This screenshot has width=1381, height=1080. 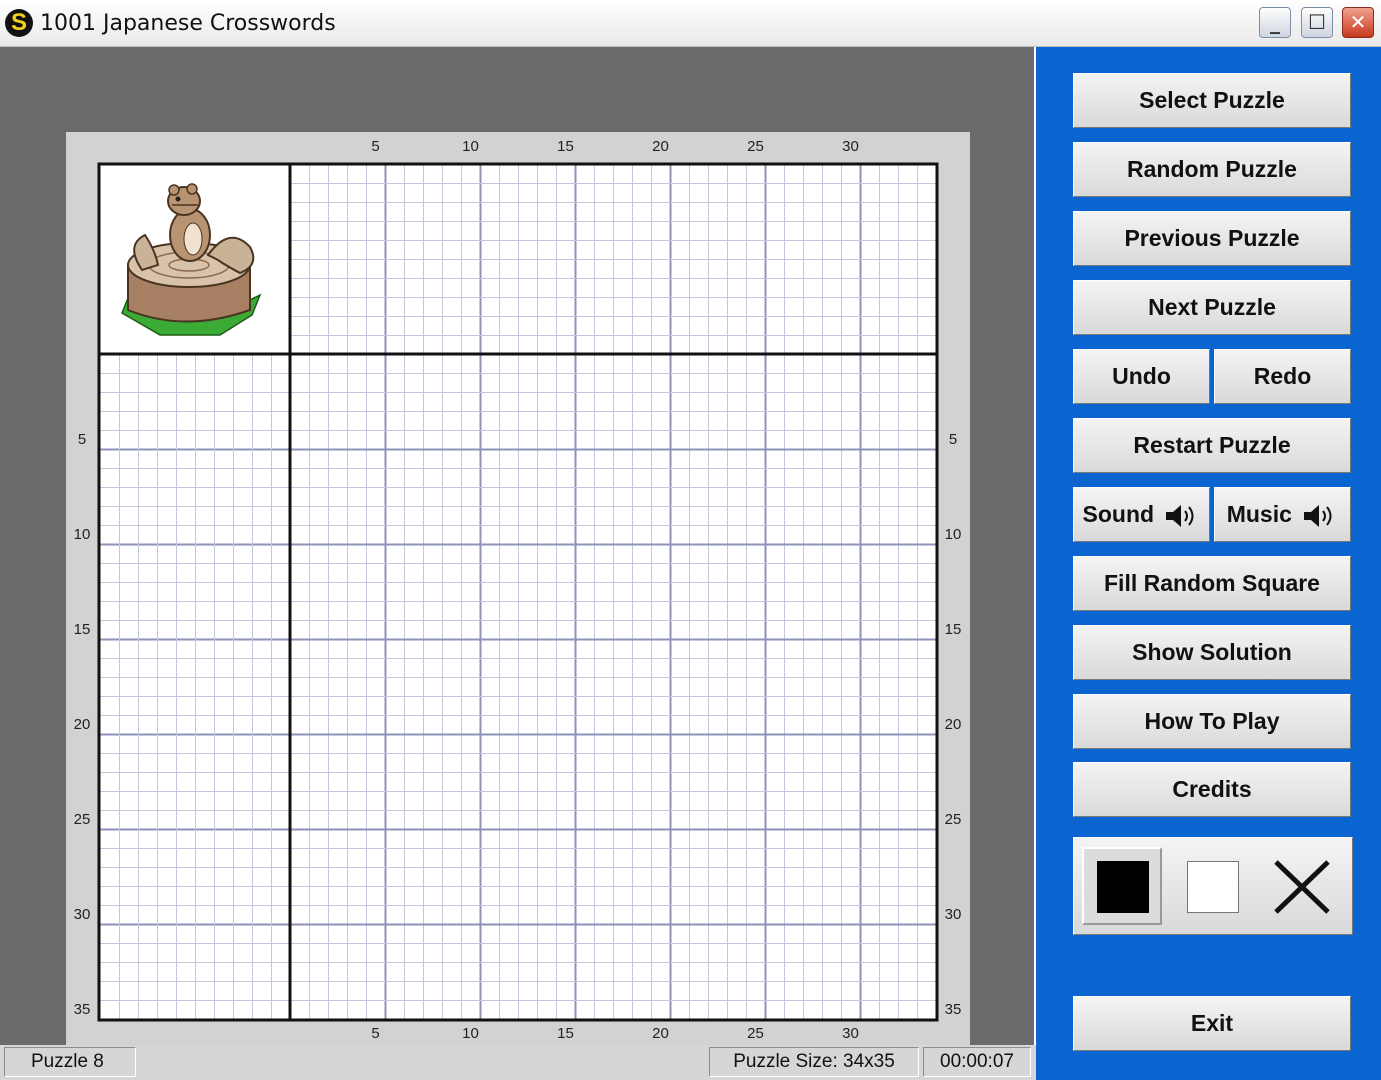 What do you see at coordinates (489, 249) in the screenshot?
I see `column-clue-number: 3` at bounding box center [489, 249].